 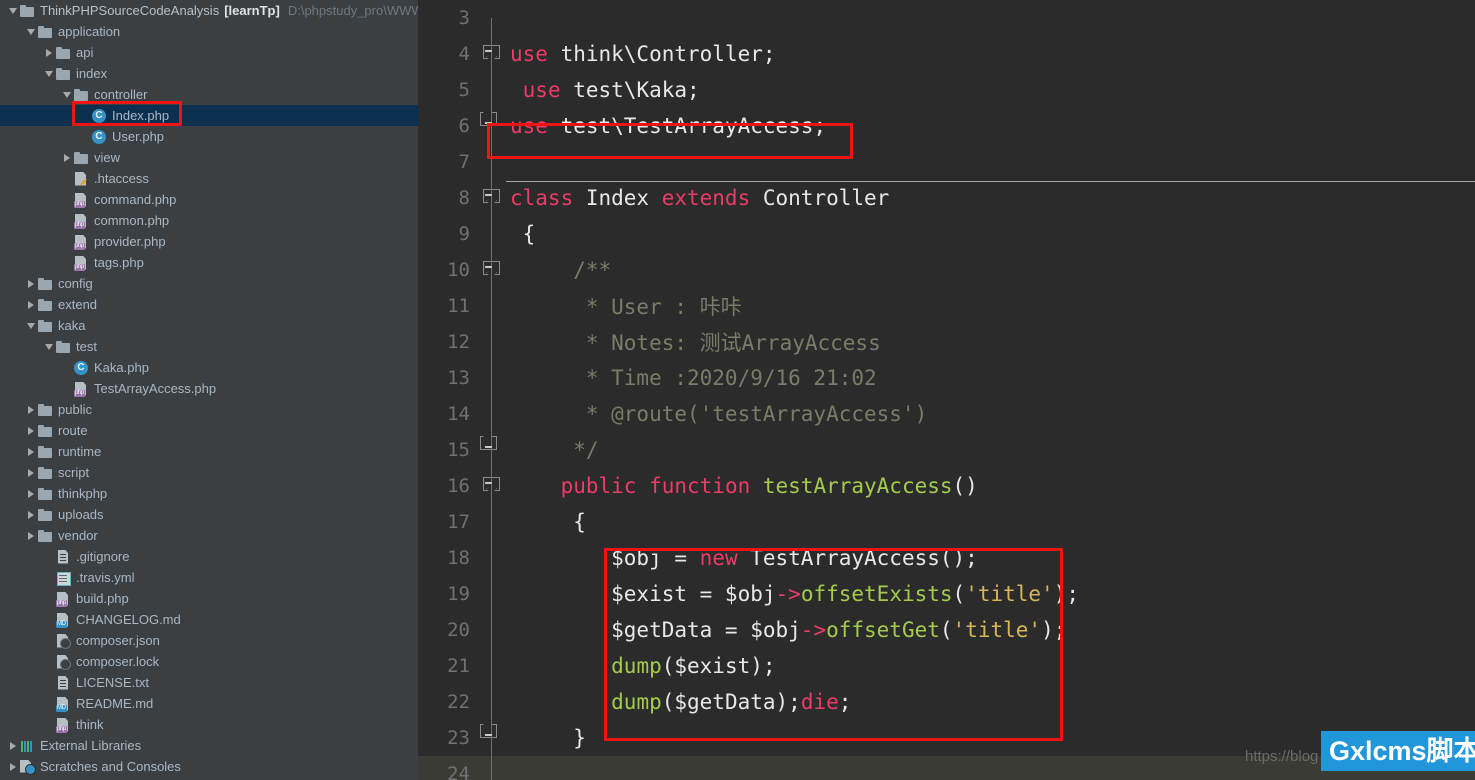 I want to click on line-number: 8, so click(x=449, y=198).